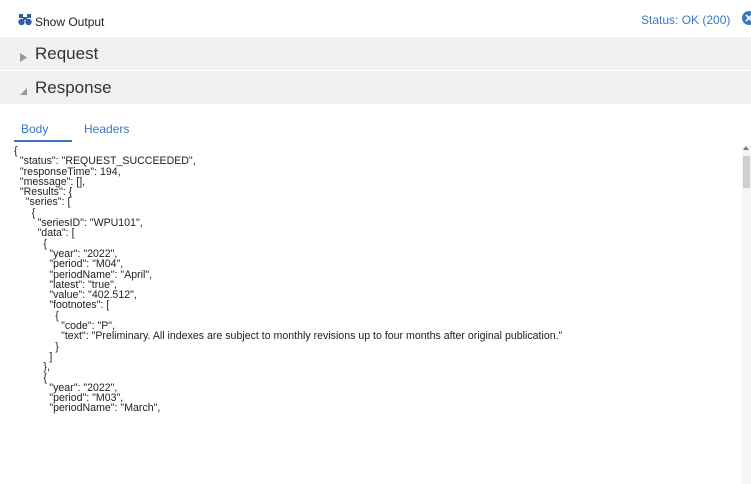 This screenshot has width=751, height=484. Describe the element at coordinates (746, 18) in the screenshot. I see `close-circle-icon` at that location.